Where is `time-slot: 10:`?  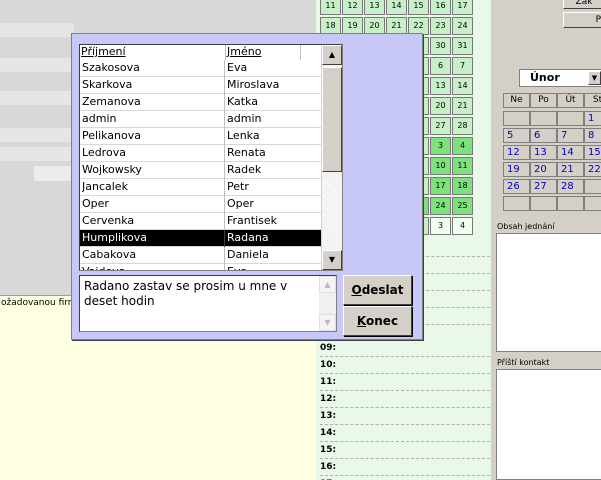
time-slot: 10: is located at coordinates (405, 365).